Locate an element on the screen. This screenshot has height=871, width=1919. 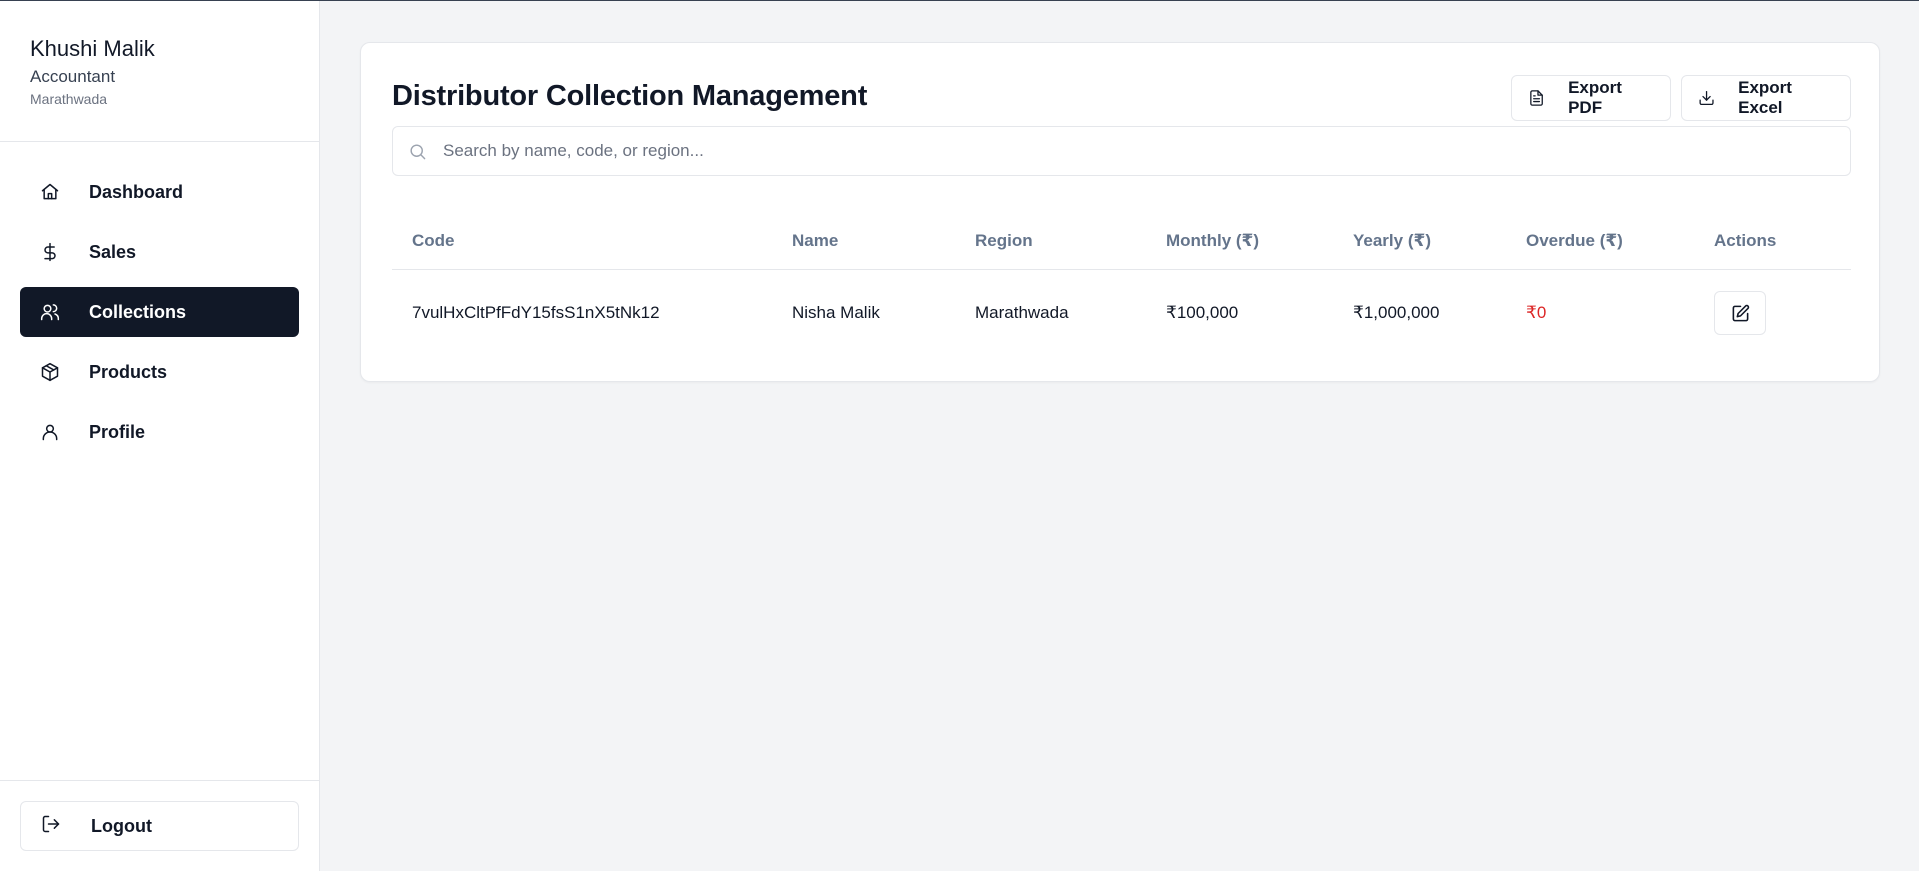
sidebar-item-label: Products is located at coordinates (128, 371).